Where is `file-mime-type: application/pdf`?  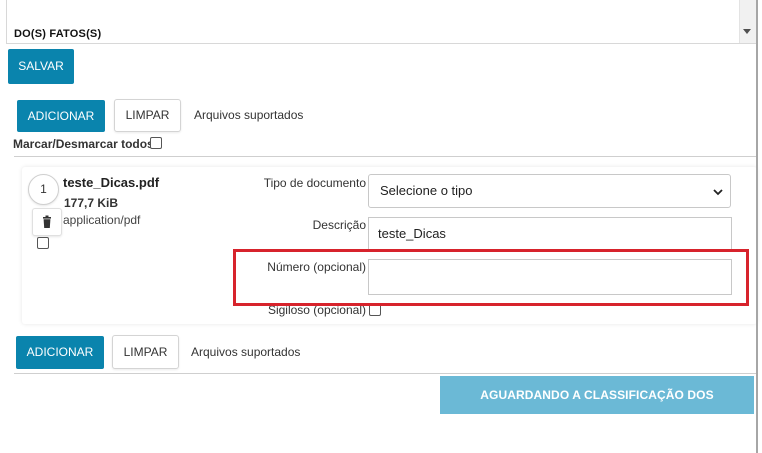
file-mime-type: application/pdf is located at coordinates (102, 220).